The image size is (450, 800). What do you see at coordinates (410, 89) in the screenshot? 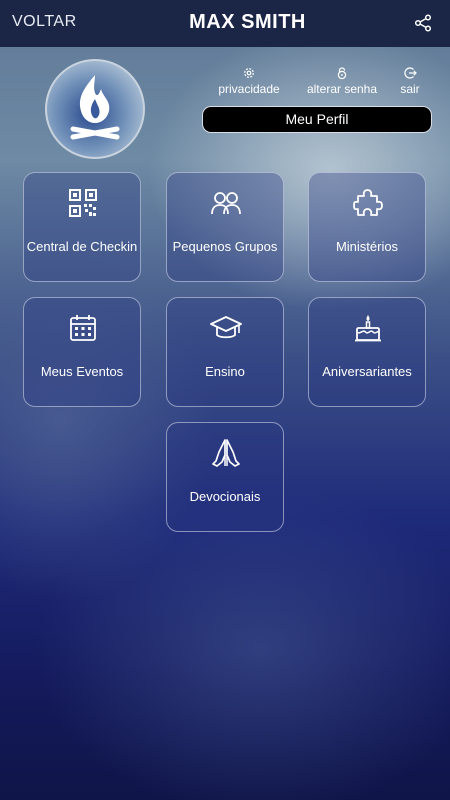
I see `logout-label: sair` at bounding box center [410, 89].